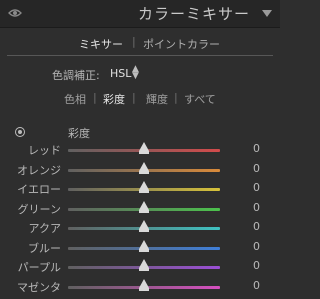  What do you see at coordinates (39, 170) in the screenshot?
I see `slider-label: オレンジ` at bounding box center [39, 170].